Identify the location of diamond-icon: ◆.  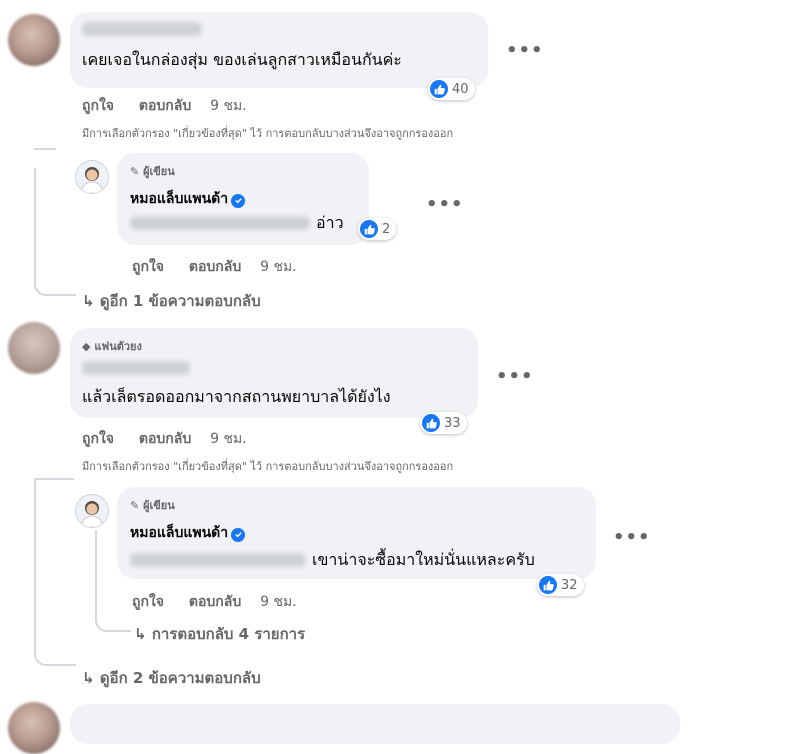
(86, 346).